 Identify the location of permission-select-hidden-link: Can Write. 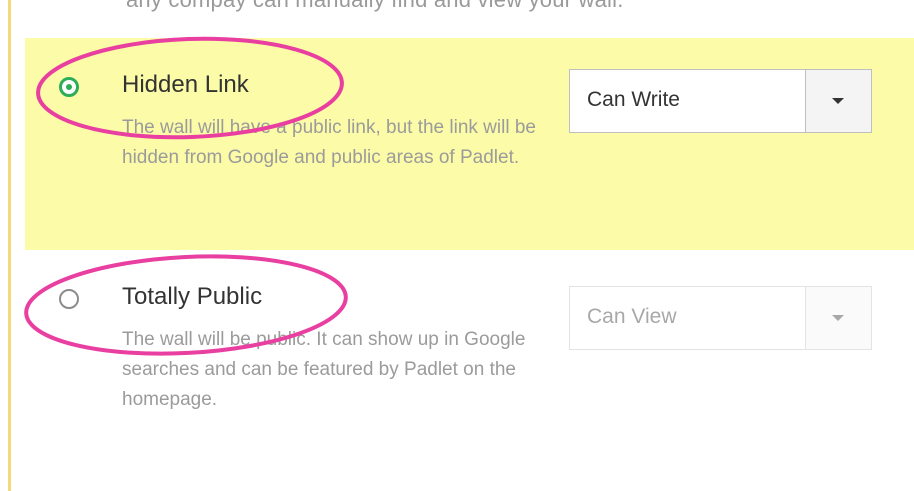
(720, 101).